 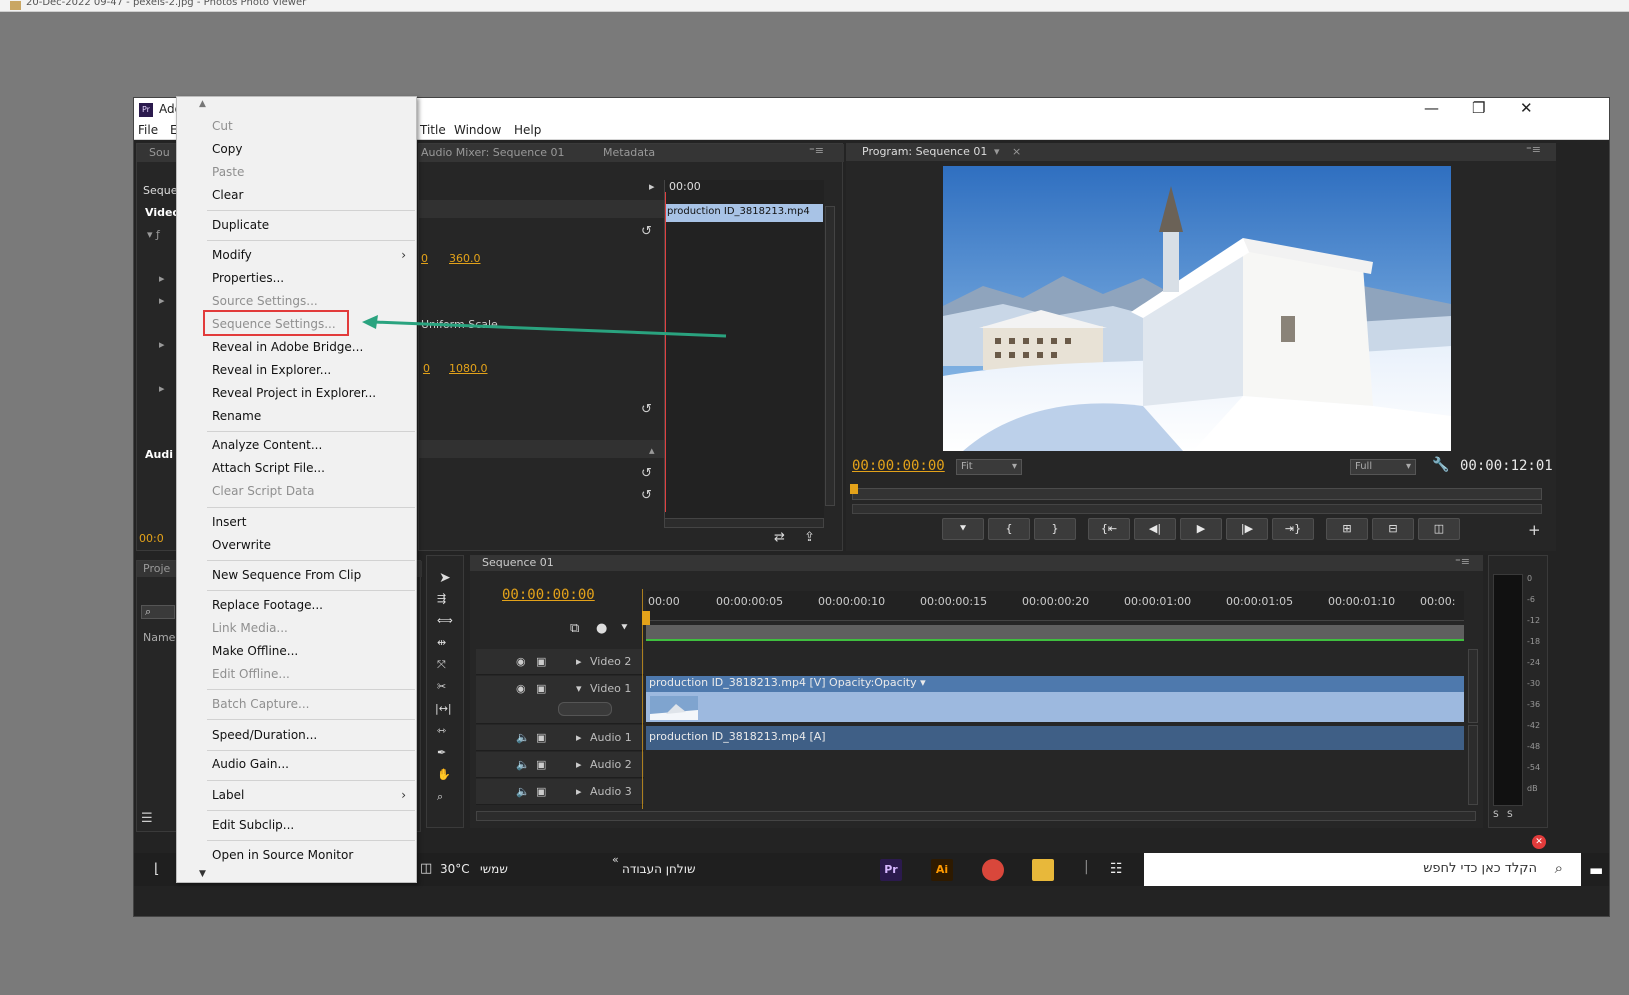 I want to click on ec-export-icon: ⇪, so click(x=809, y=537).